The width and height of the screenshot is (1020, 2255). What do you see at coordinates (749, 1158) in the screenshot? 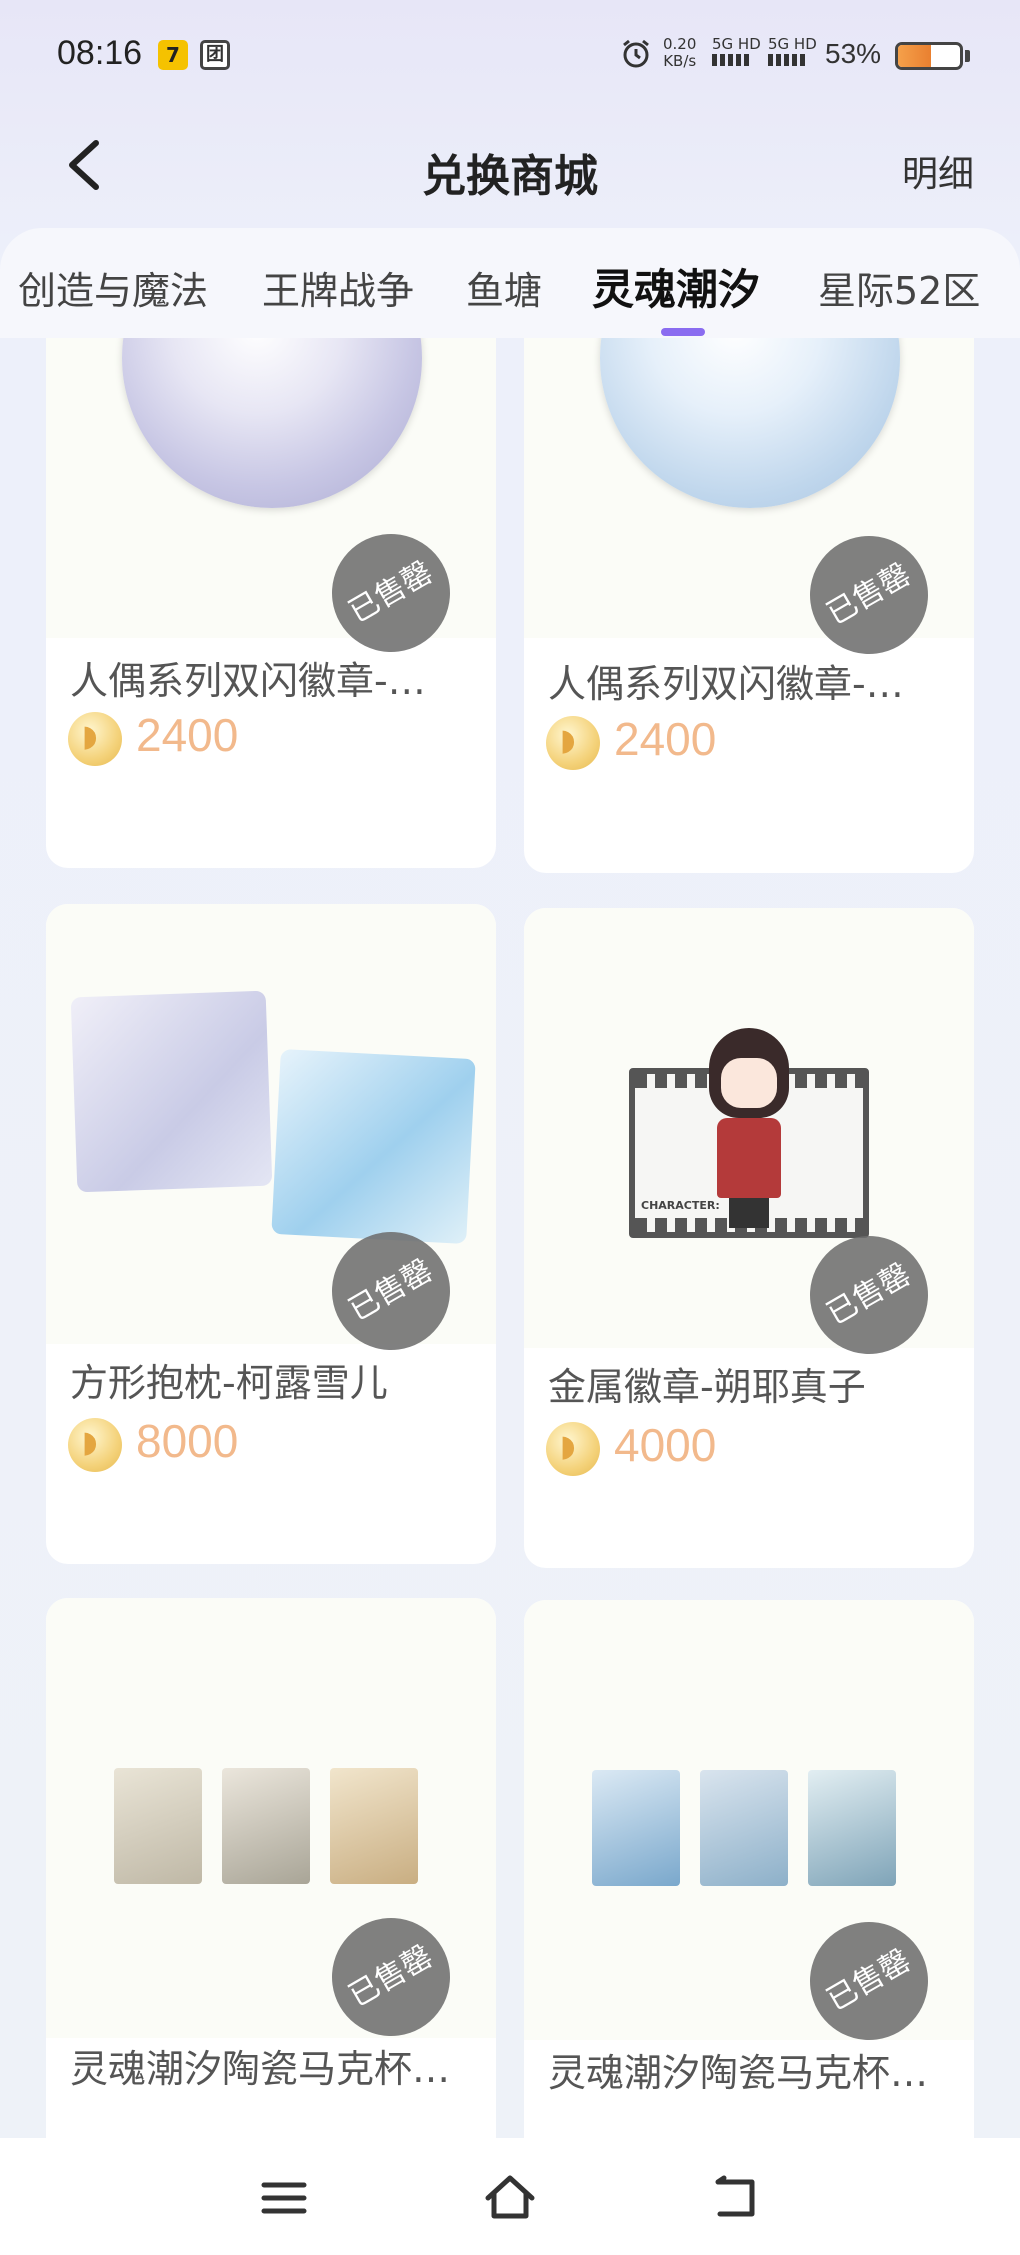
I see `figure-body` at bounding box center [749, 1158].